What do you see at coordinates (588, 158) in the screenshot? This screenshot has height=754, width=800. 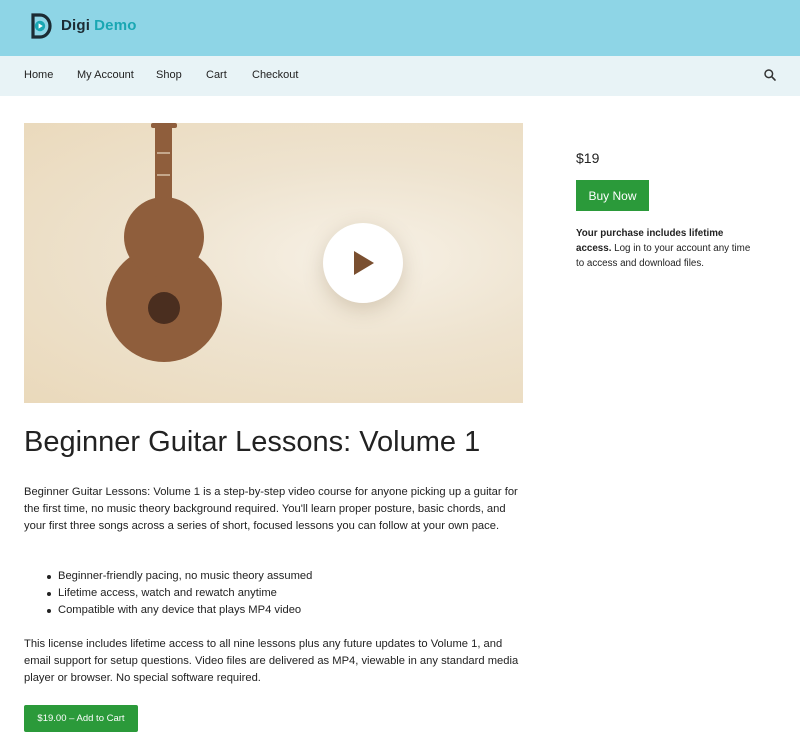 I see `product-price: $19` at bounding box center [588, 158].